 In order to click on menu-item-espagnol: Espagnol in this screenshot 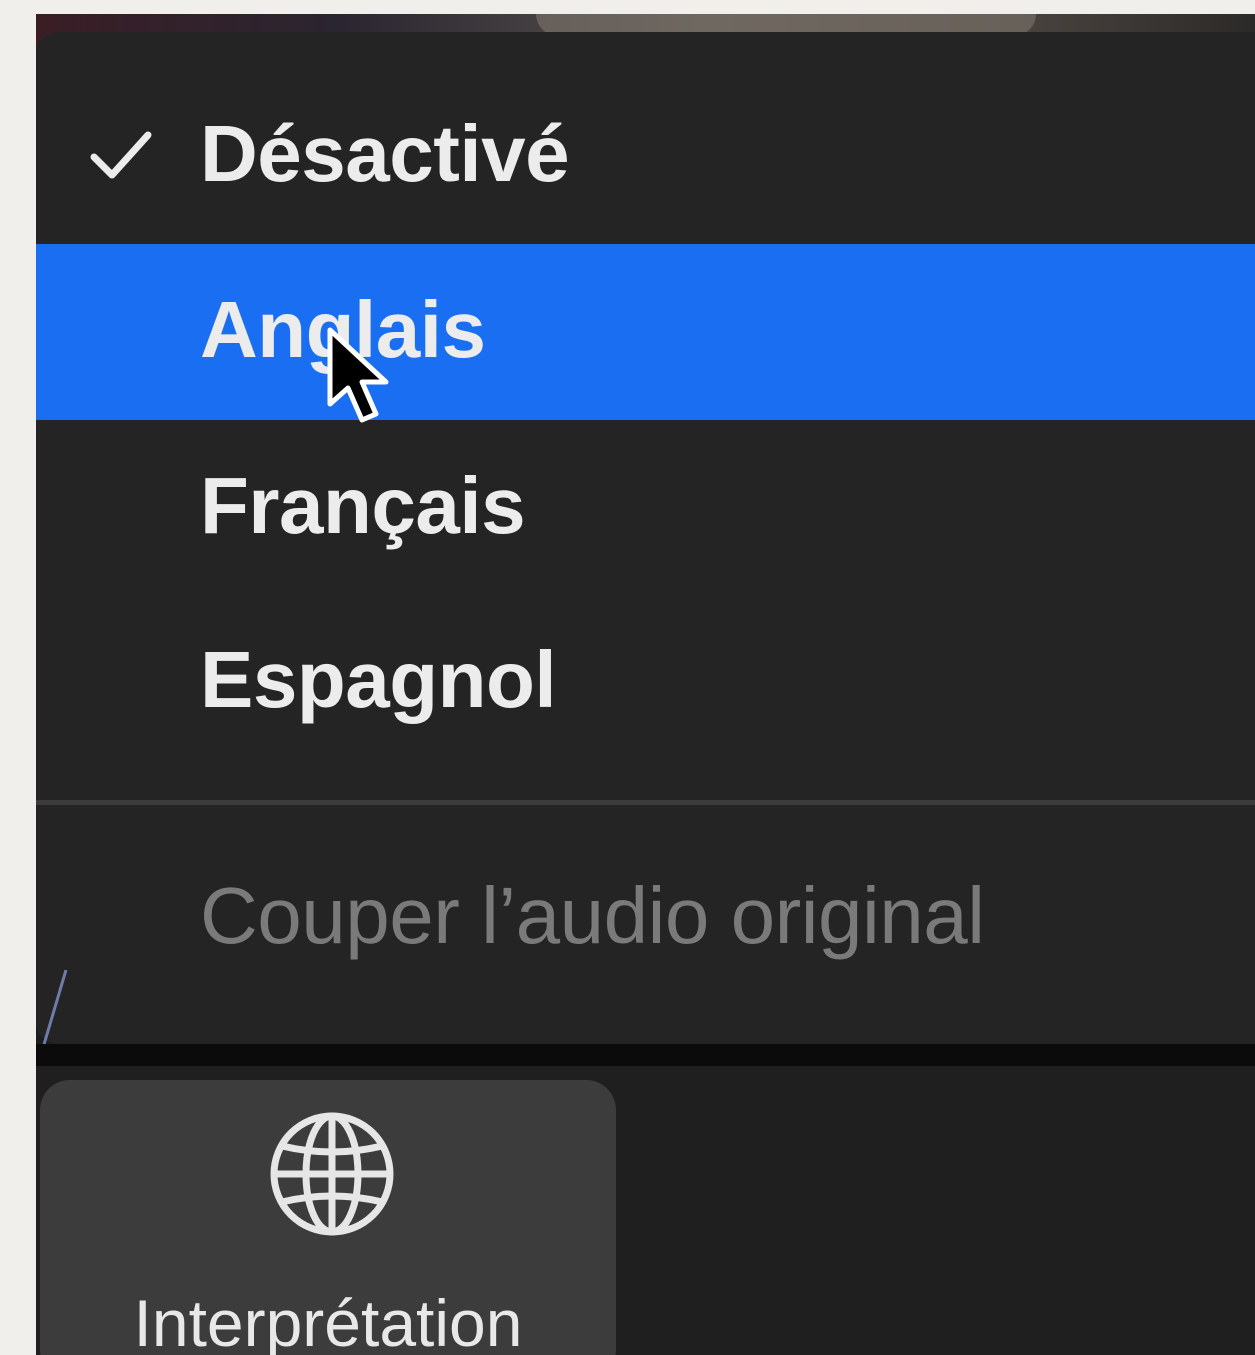, I will do `click(645, 682)`.